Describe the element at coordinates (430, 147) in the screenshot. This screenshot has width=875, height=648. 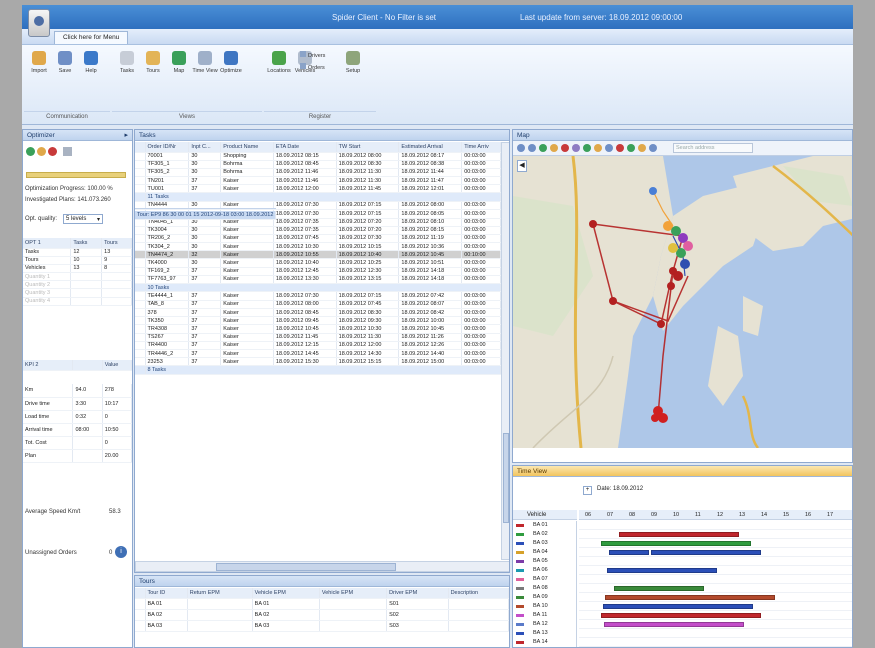
I see `column-header: Estimated Arrival` at that location.